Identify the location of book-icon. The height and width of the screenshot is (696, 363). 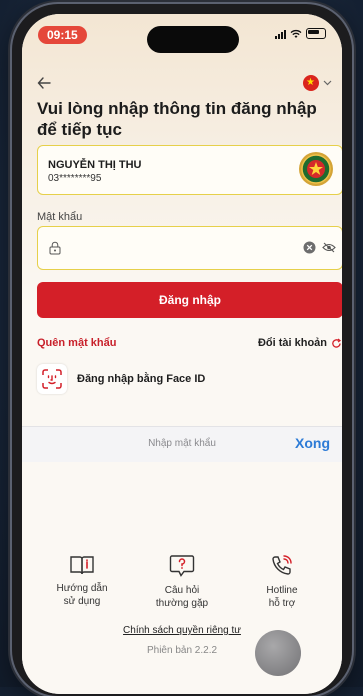
(82, 565).